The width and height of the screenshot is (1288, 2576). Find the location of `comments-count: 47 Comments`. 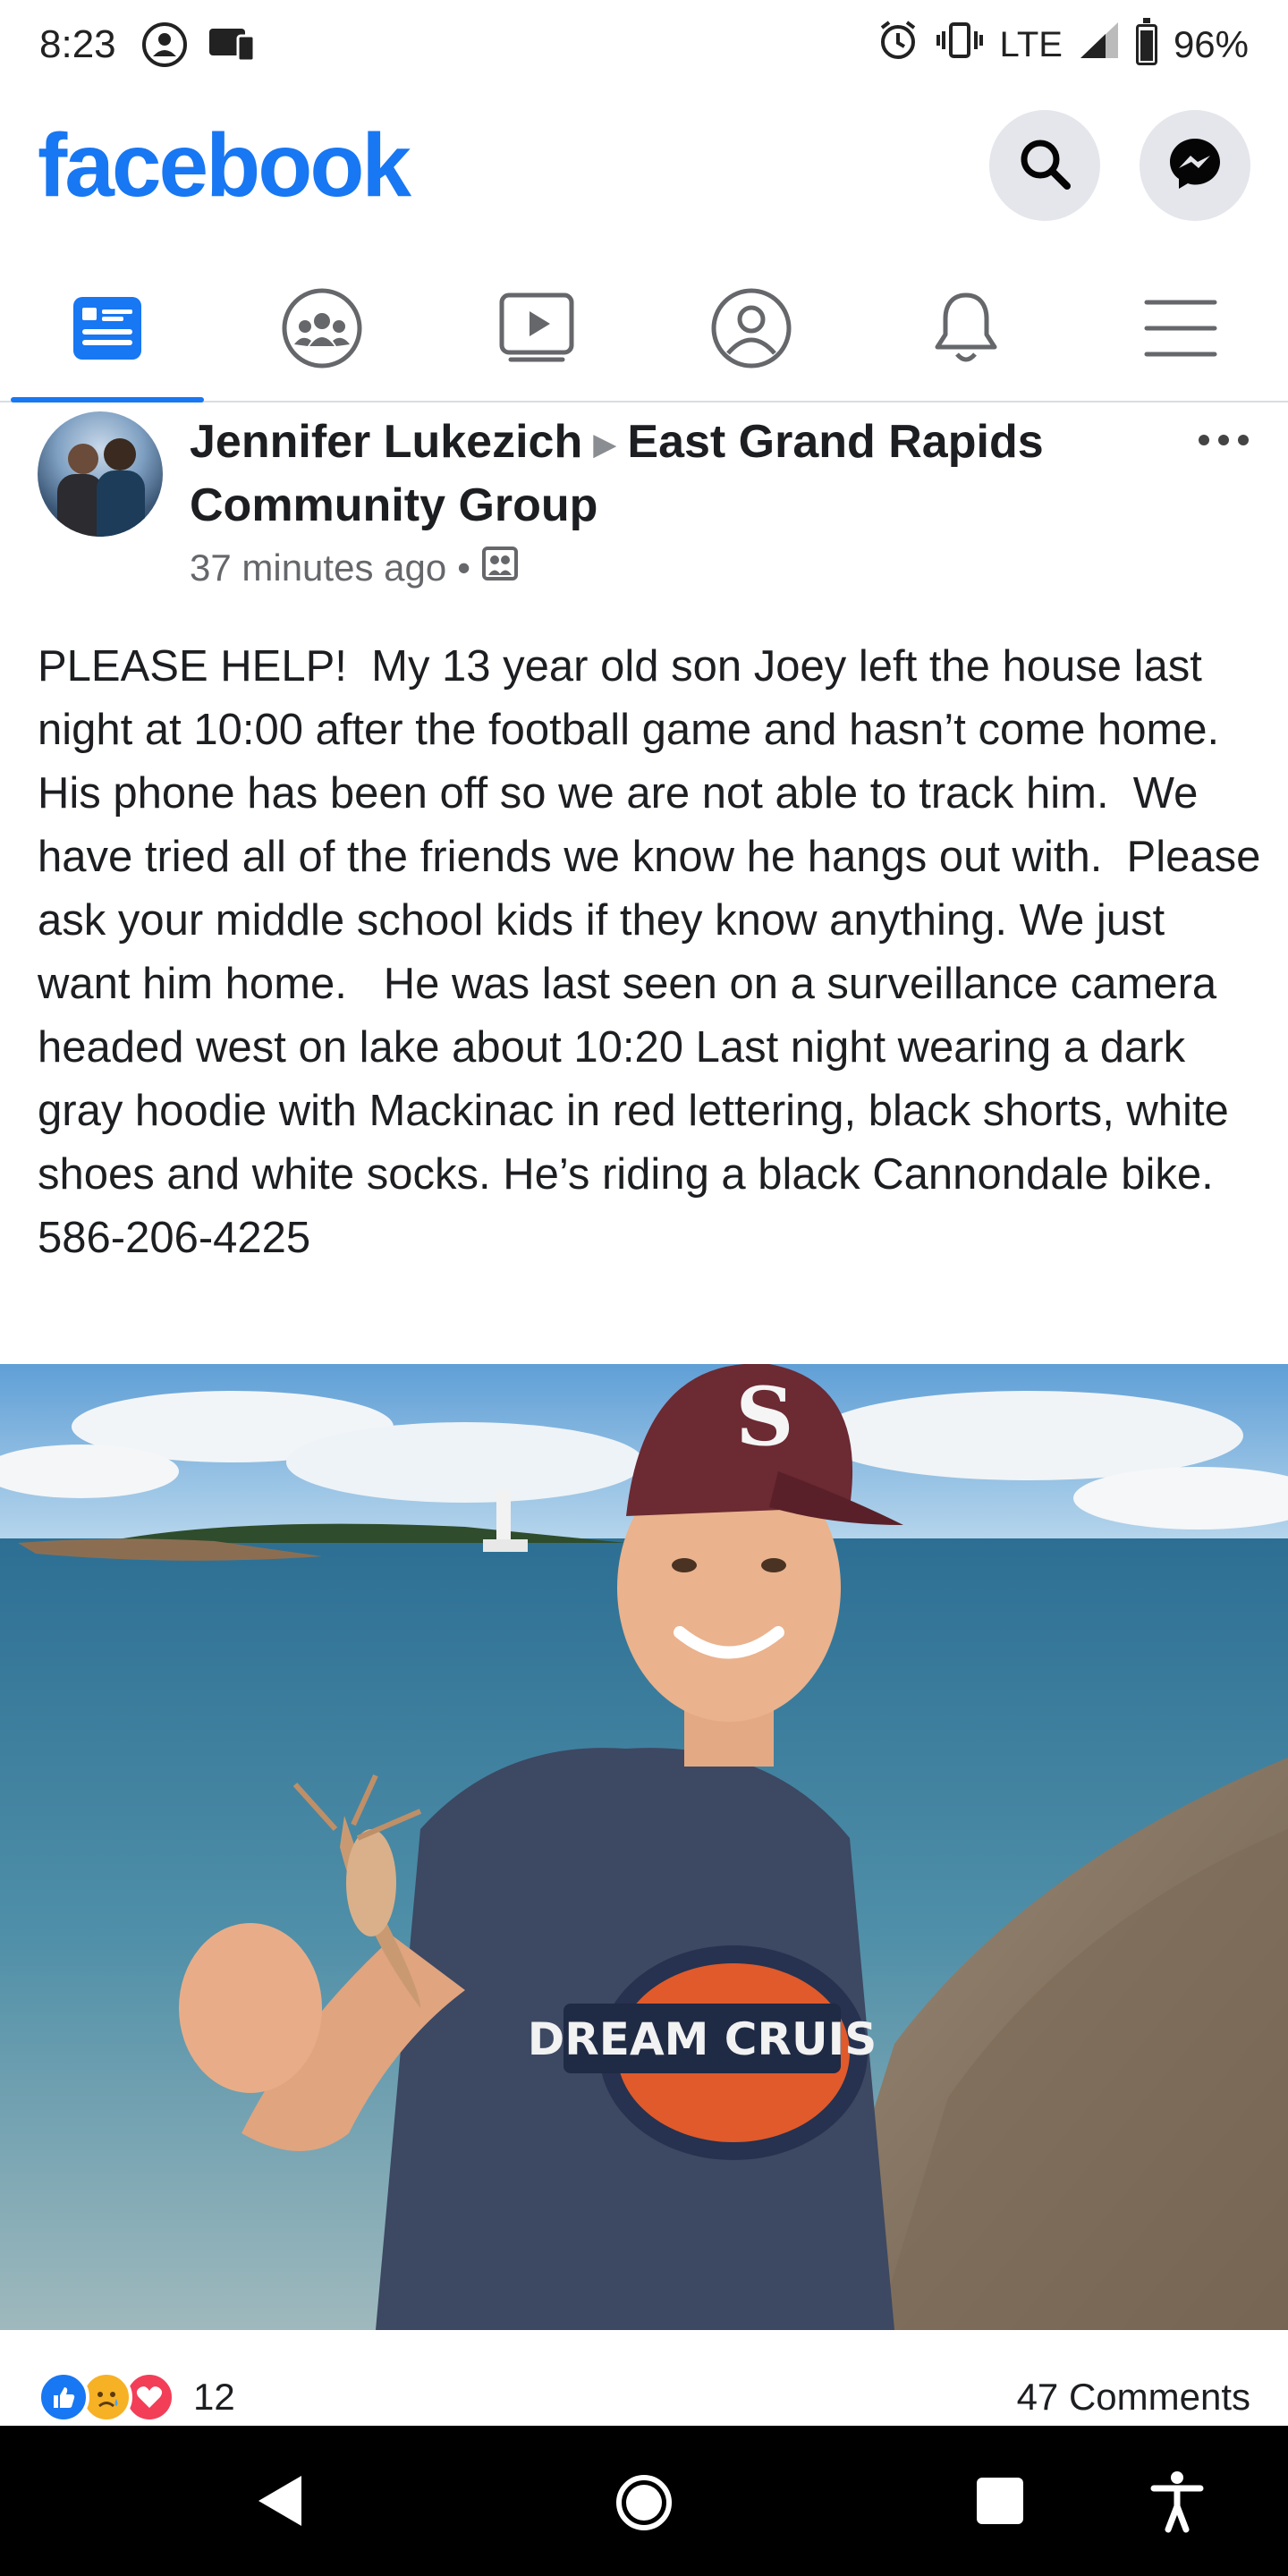

comments-count: 47 Comments is located at coordinates (1133, 2397).